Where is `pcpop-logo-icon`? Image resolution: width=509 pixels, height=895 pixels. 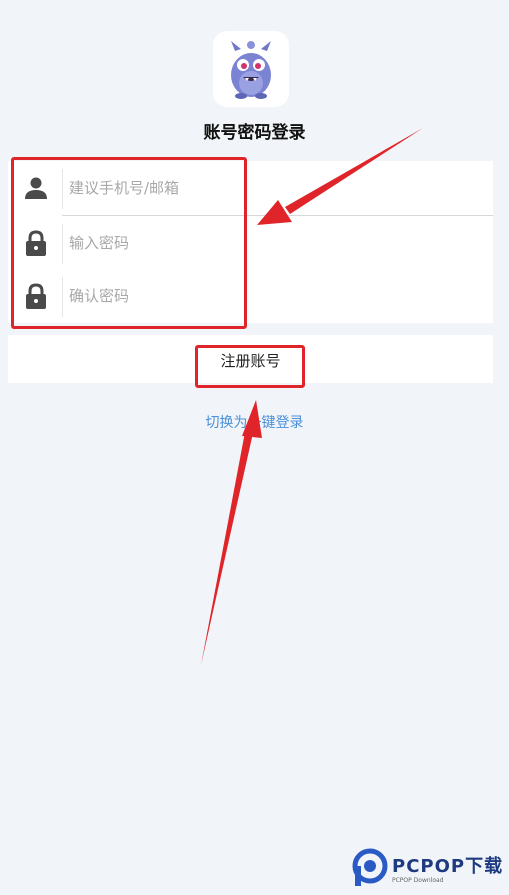 pcpop-logo-icon is located at coordinates (370, 867).